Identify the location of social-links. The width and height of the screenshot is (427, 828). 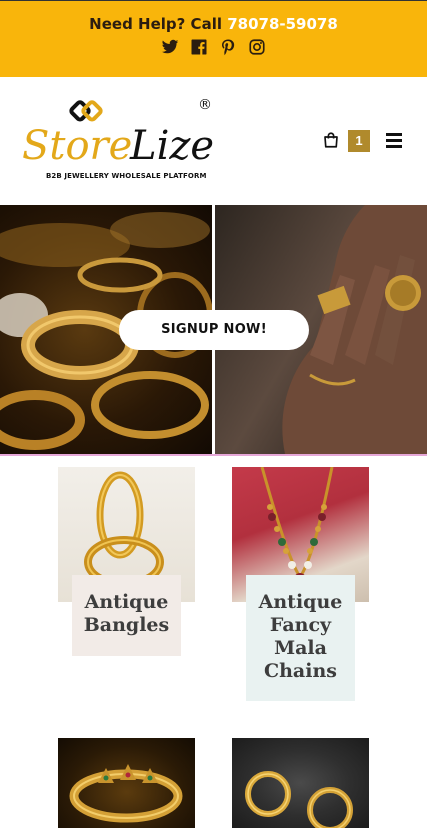
(213, 47).